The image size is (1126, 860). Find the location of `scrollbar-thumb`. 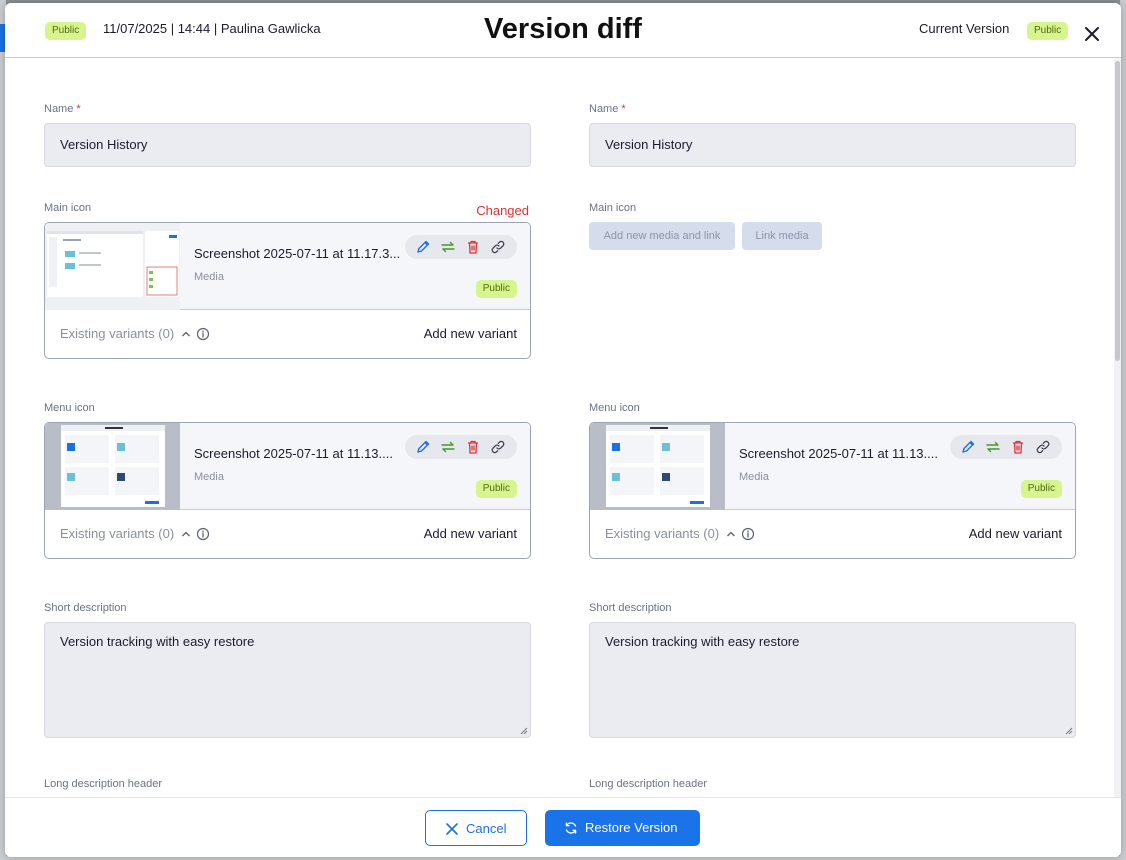

scrollbar-thumb is located at coordinates (1117, 211).